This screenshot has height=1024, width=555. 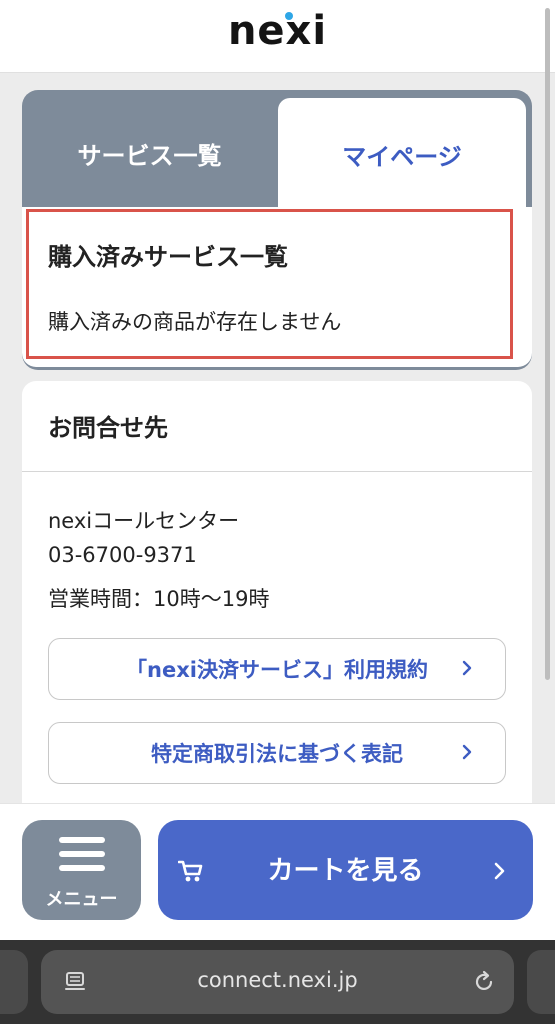 What do you see at coordinates (159, 599) in the screenshot?
I see `business-hours: 営業時間：10時〜19時` at bounding box center [159, 599].